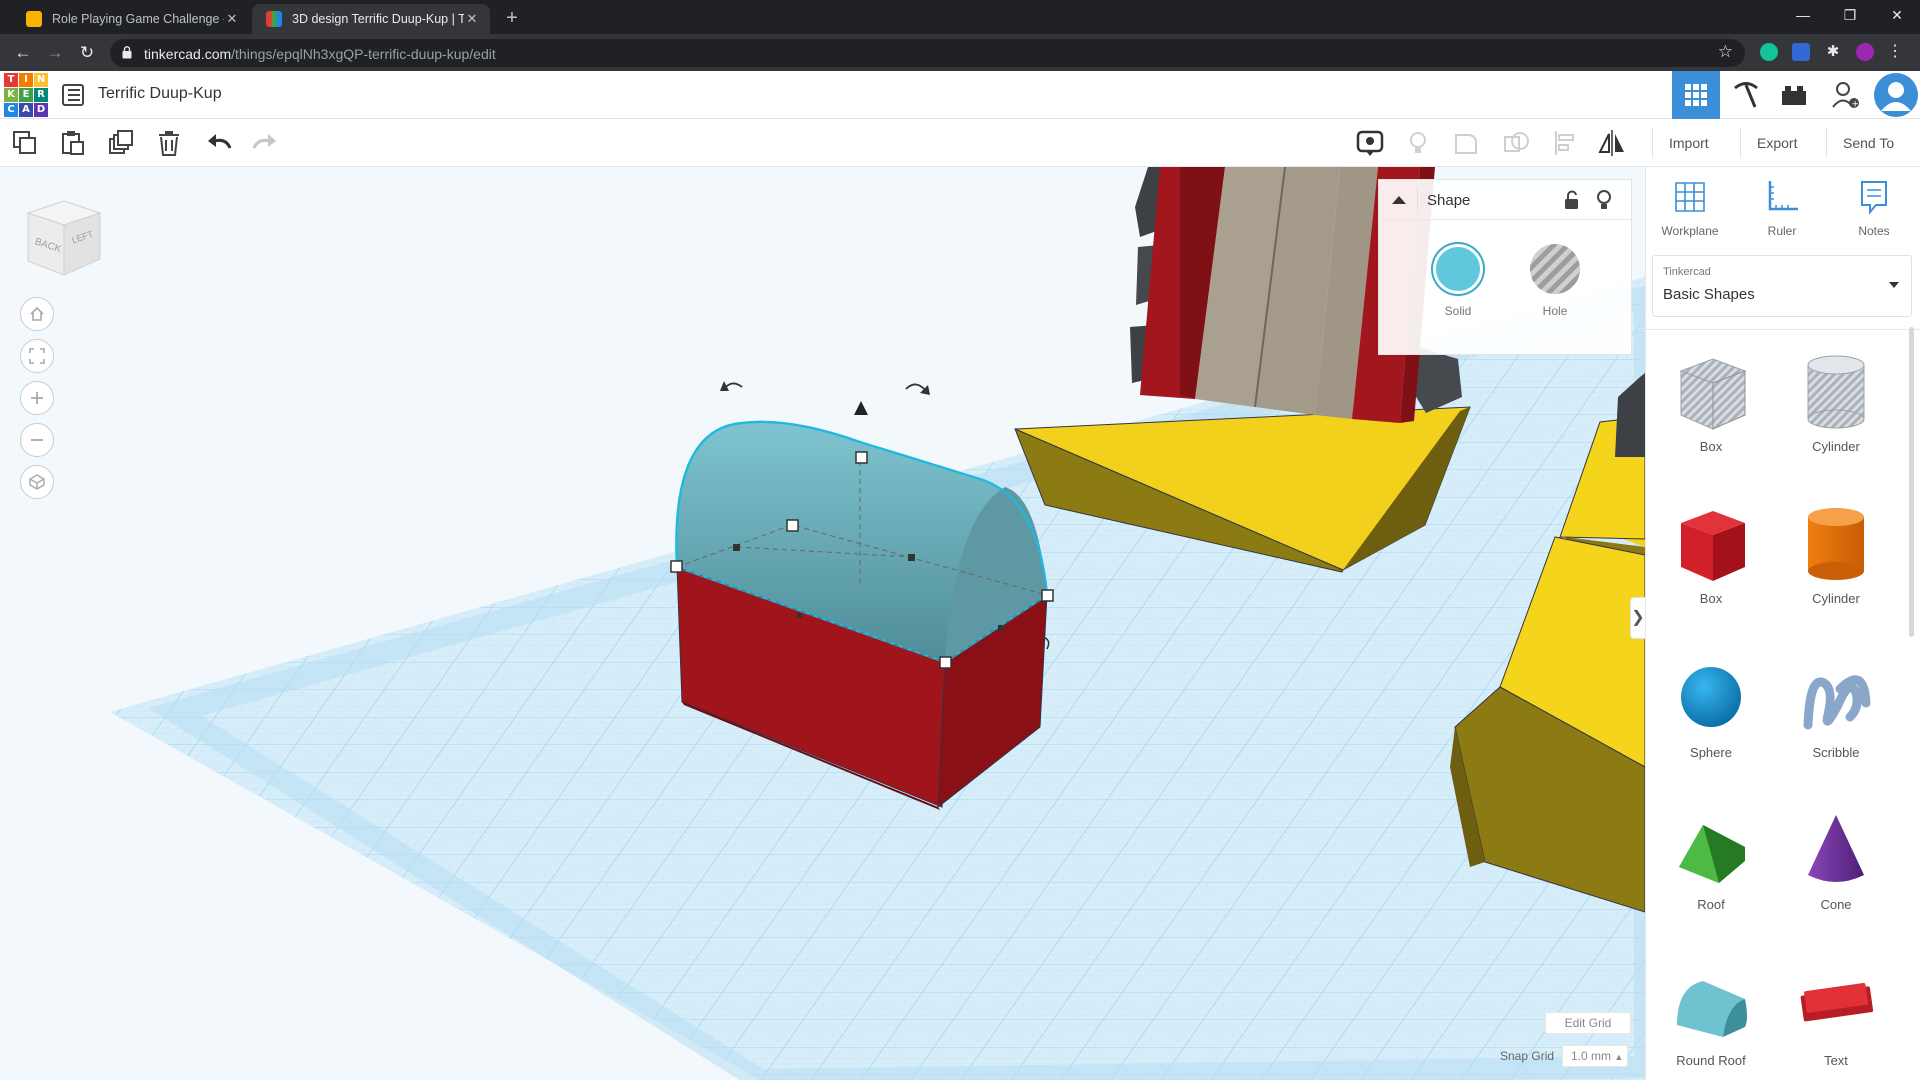  I want to click on plus-icon, so click(37, 398).